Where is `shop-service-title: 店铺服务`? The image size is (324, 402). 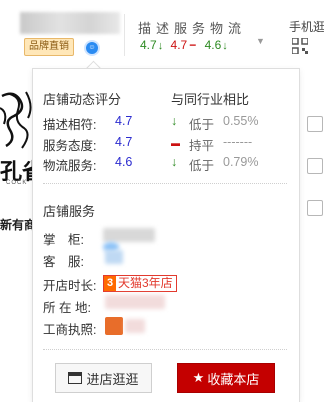
shop-service-title: 店铺服务 is located at coordinates (69, 211).